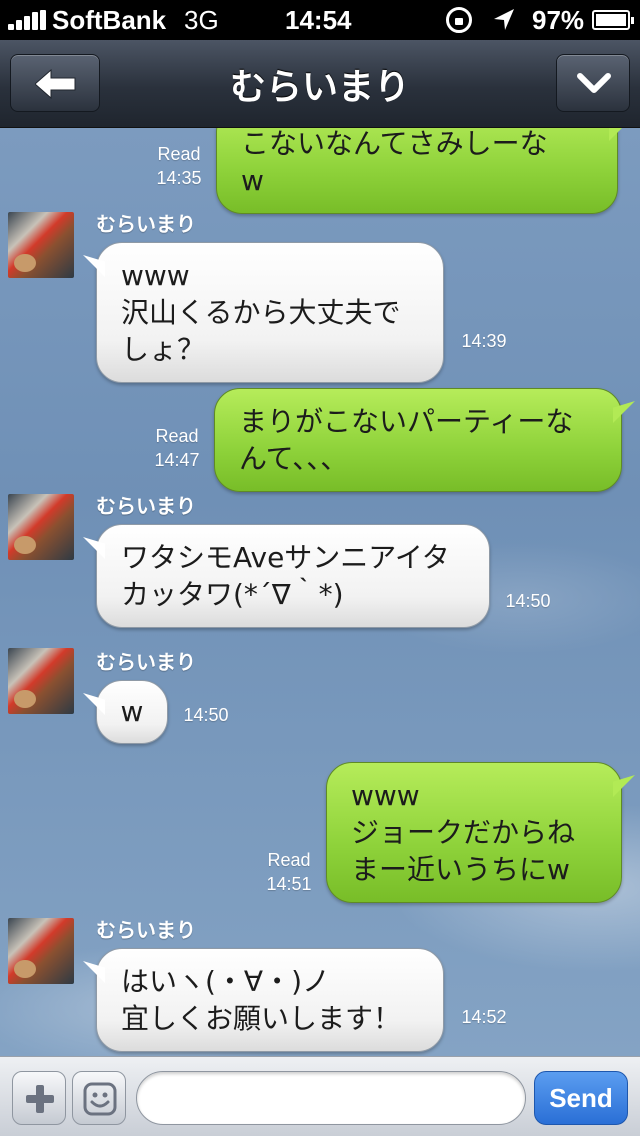 Image resolution: width=640 pixels, height=1136 pixels. I want to click on menu-dropdown-button, so click(593, 83).